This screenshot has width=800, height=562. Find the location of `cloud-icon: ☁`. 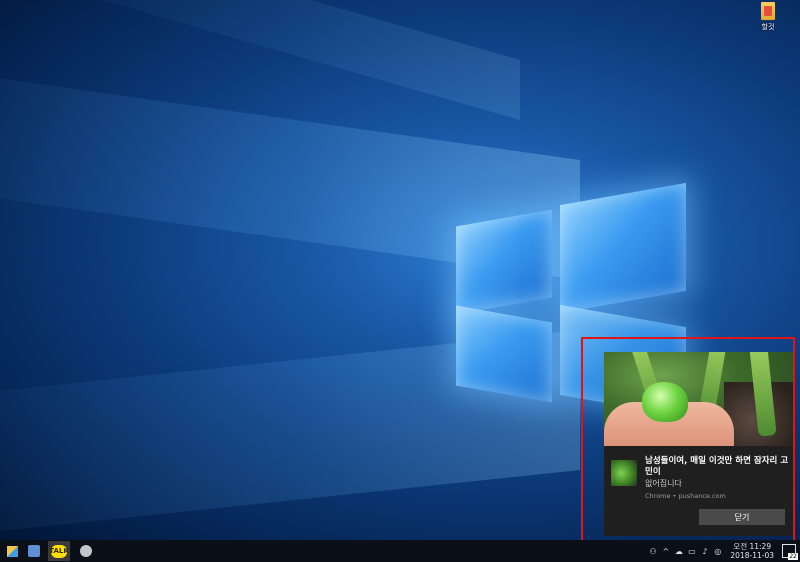

cloud-icon: ☁ is located at coordinates (678, 551).